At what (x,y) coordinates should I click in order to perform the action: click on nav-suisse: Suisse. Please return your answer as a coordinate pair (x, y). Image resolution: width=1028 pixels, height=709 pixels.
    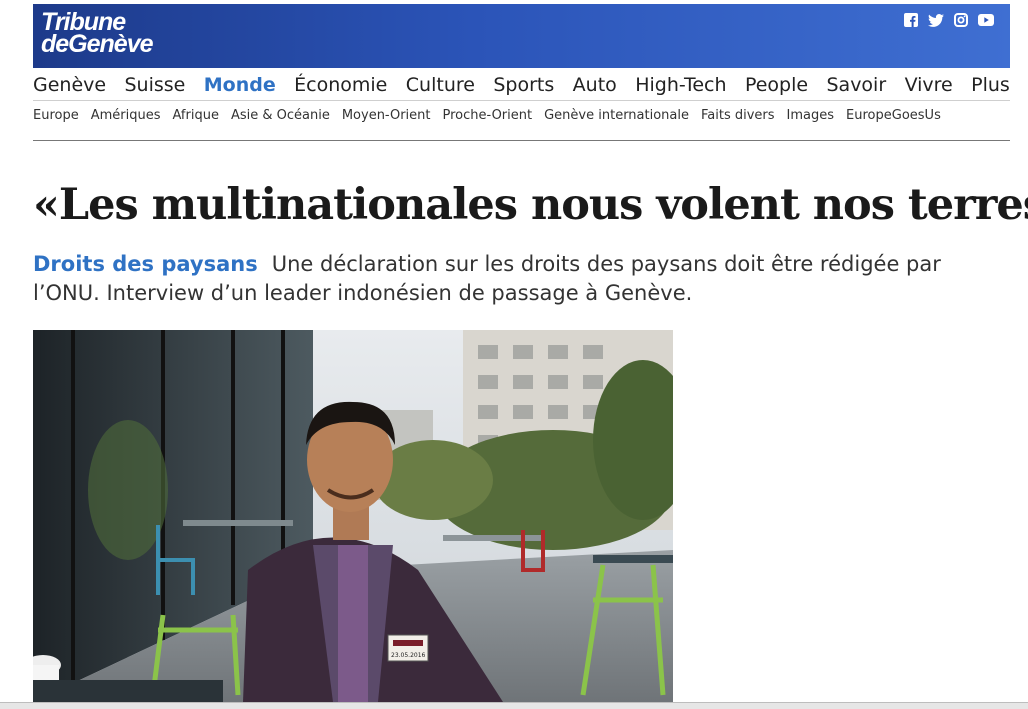
    Looking at the image, I should click on (154, 85).